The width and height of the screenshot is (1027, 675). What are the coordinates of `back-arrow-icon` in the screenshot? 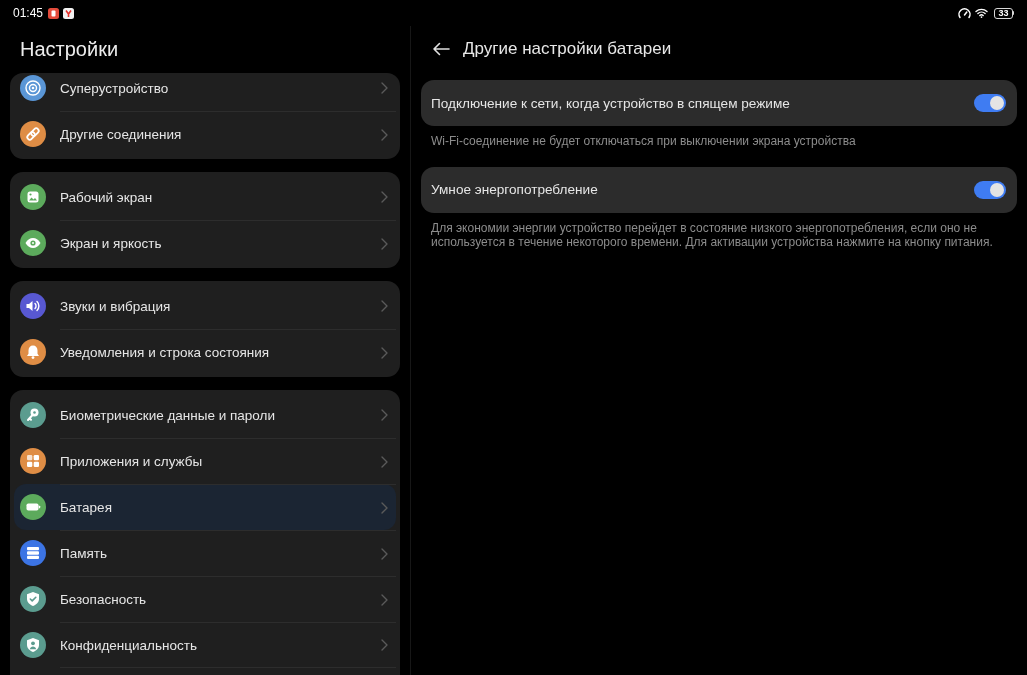 It's located at (441, 49).